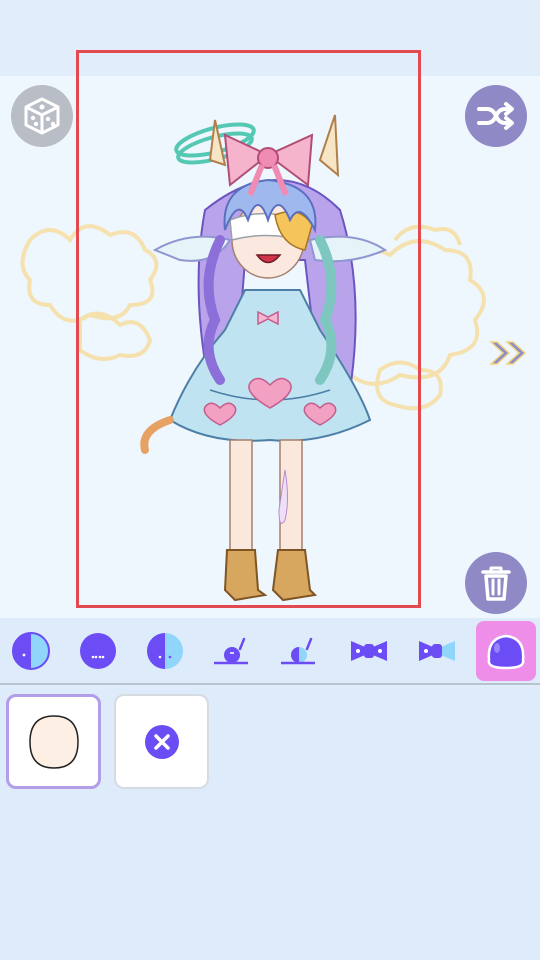  I want to click on category-face-dots, so click(98, 651).